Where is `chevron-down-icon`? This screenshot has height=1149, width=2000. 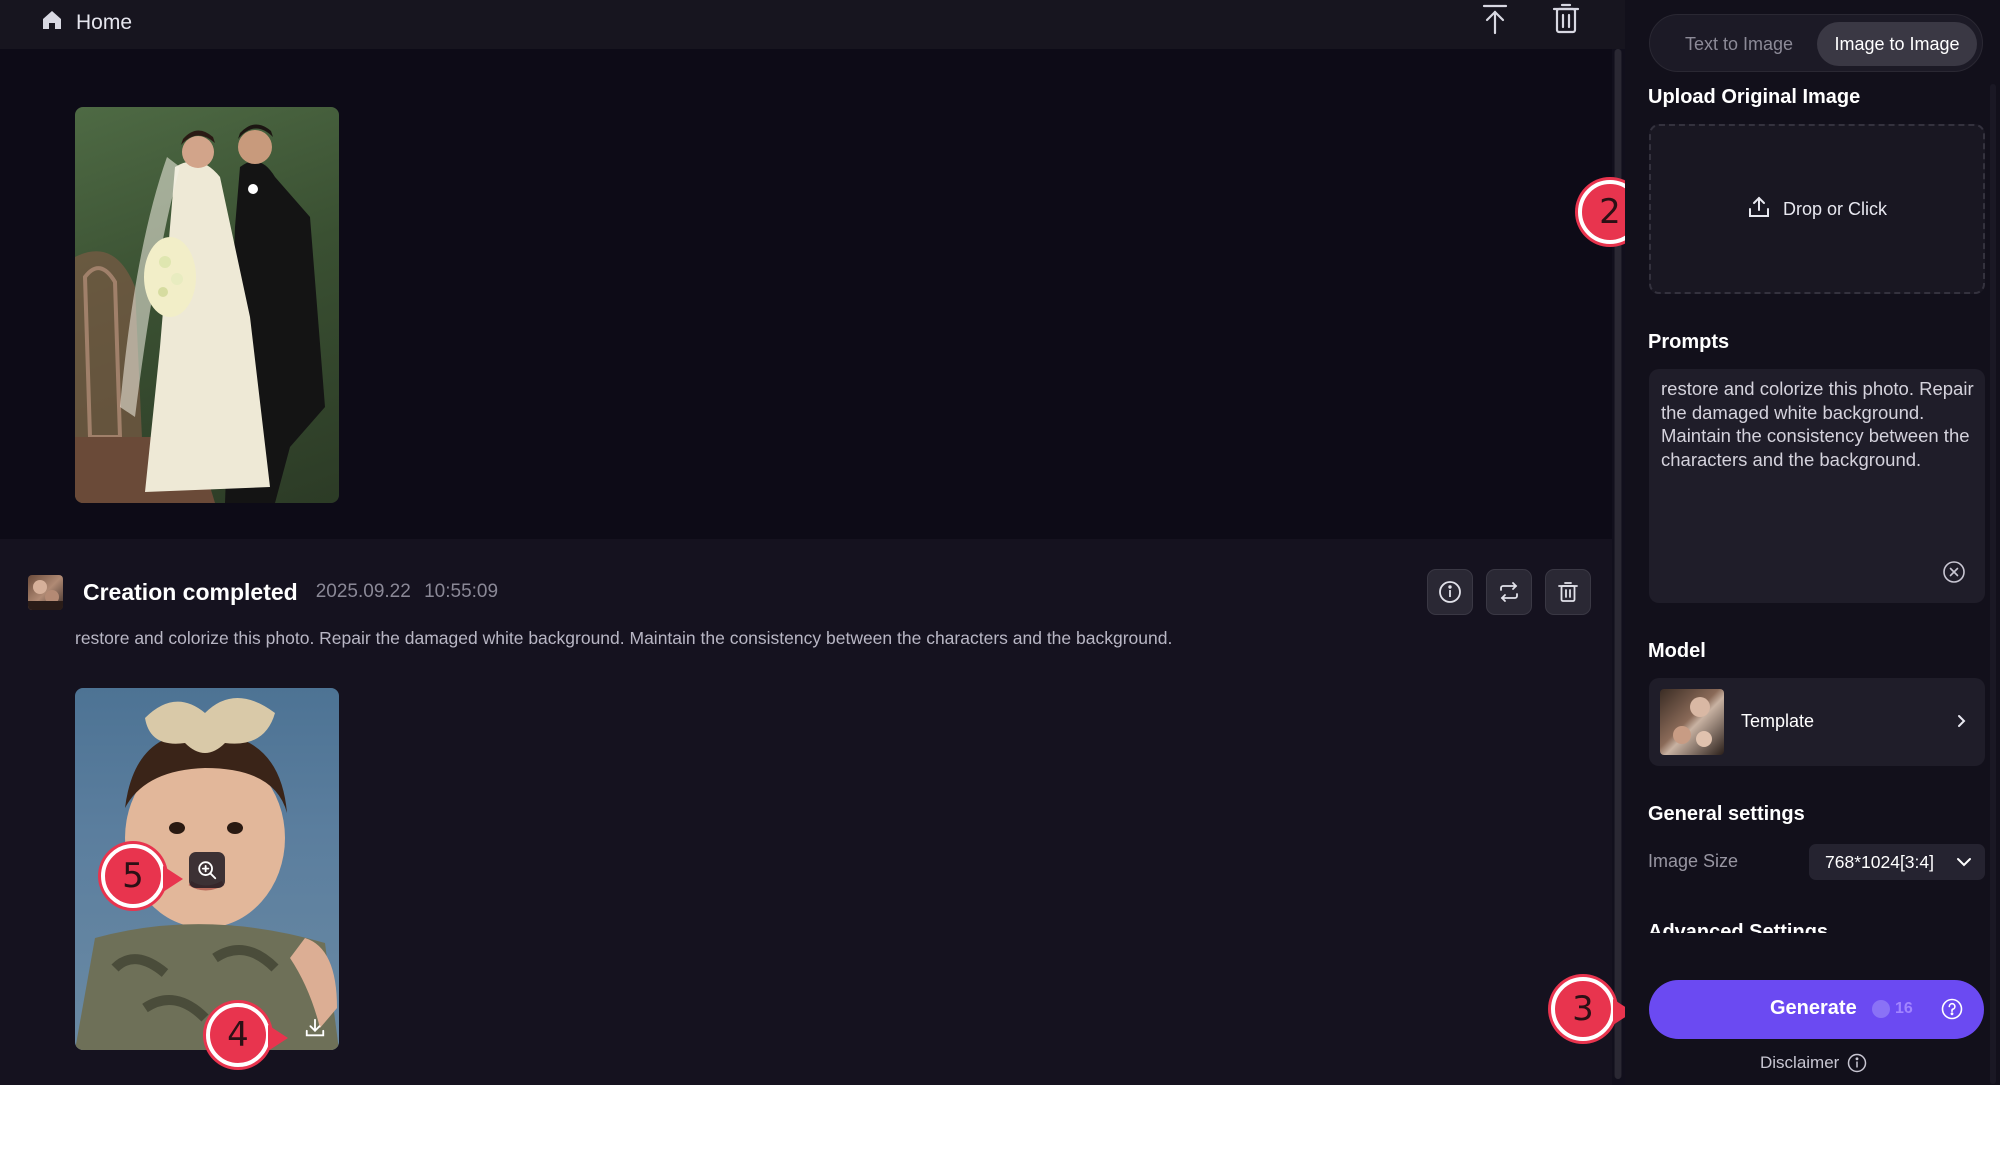
chevron-down-icon is located at coordinates (1964, 862).